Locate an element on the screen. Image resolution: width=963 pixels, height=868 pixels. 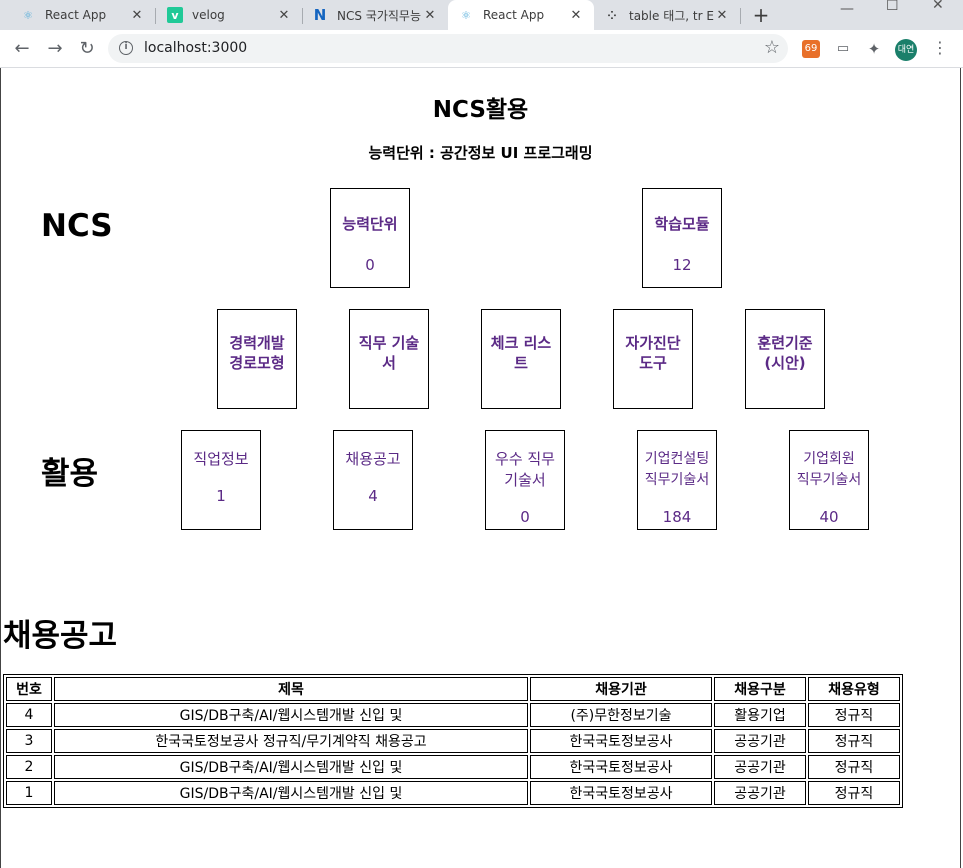
box-self-diagnosis: 자가진단 도구 is located at coordinates (653, 359).